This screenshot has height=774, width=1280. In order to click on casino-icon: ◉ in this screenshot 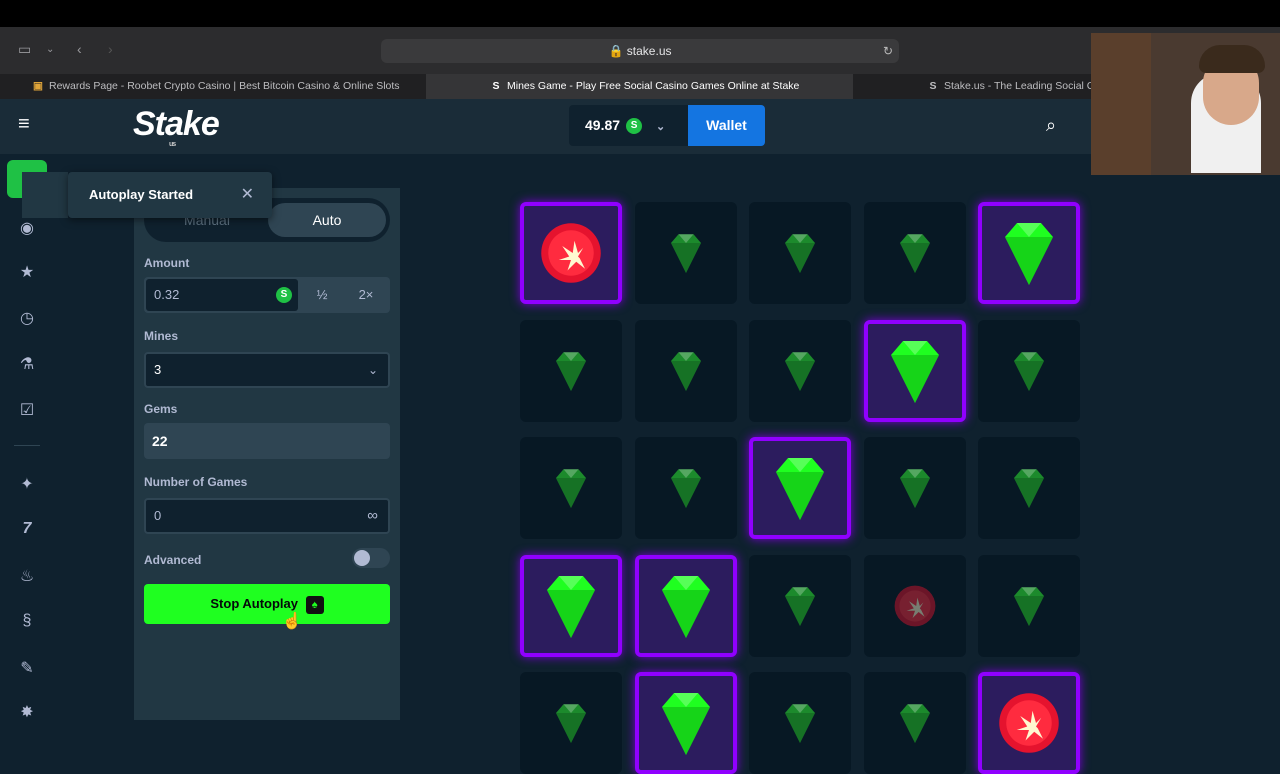, I will do `click(27, 228)`.